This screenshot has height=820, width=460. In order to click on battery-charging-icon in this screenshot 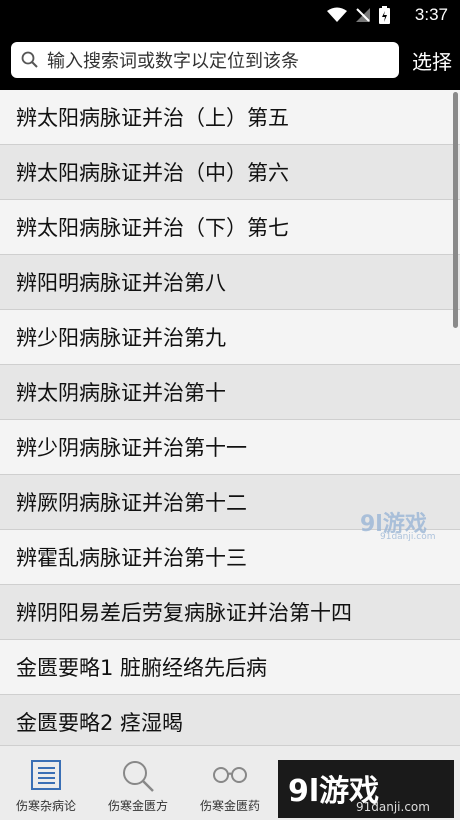, I will do `click(384, 15)`.